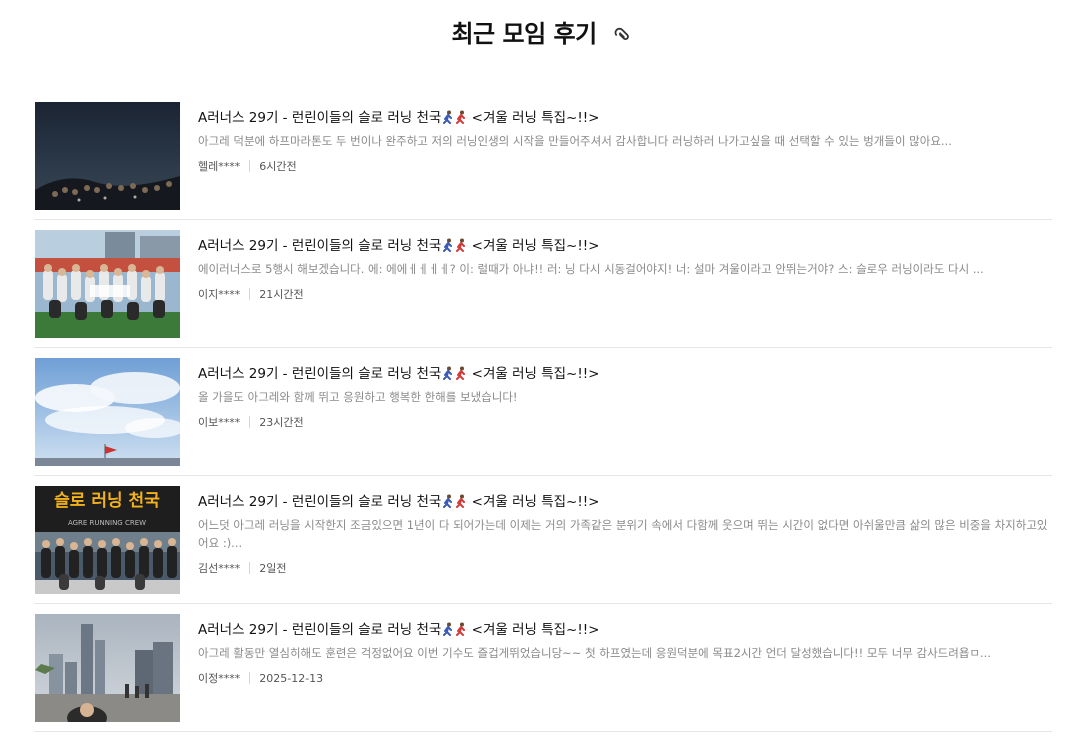 The width and height of the screenshot is (1086, 741). Describe the element at coordinates (623, 294) in the screenshot. I see `review-meta: 이지**** 21시간전` at that location.